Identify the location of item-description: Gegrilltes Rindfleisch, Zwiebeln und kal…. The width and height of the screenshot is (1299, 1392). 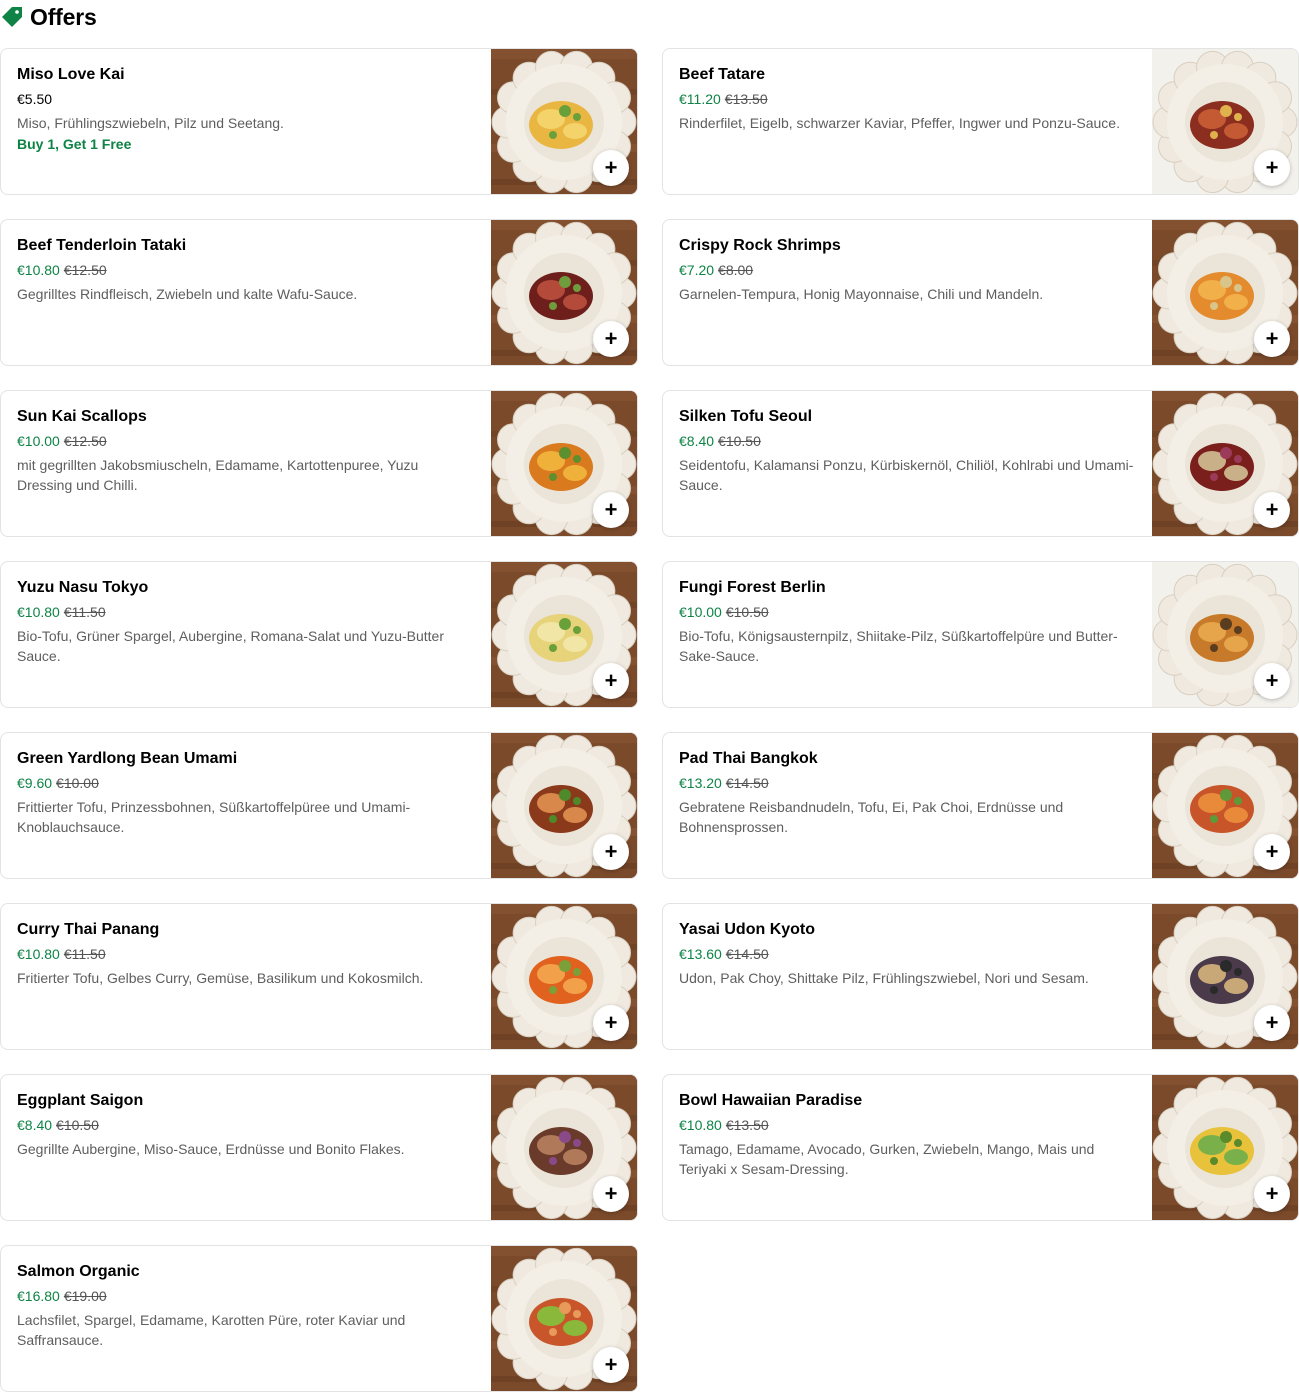
(187, 294).